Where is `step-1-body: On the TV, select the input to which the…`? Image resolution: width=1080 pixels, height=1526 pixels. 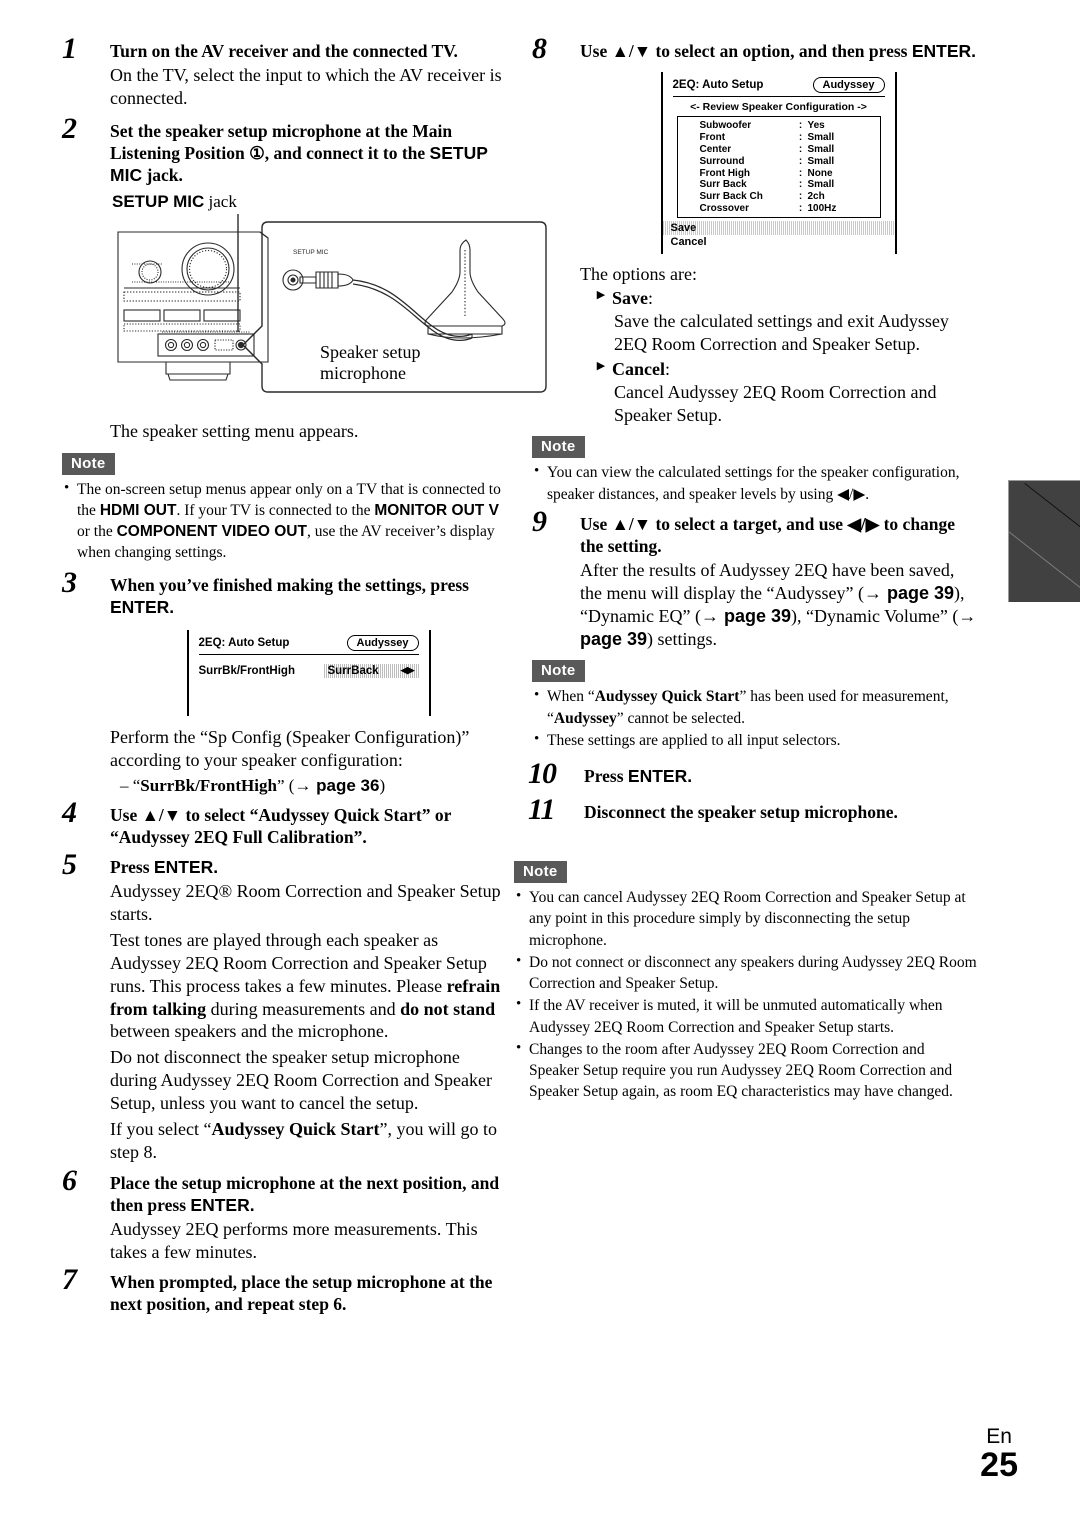
step-1-body: On the TV, select the input to which the… is located at coordinates (306, 86).